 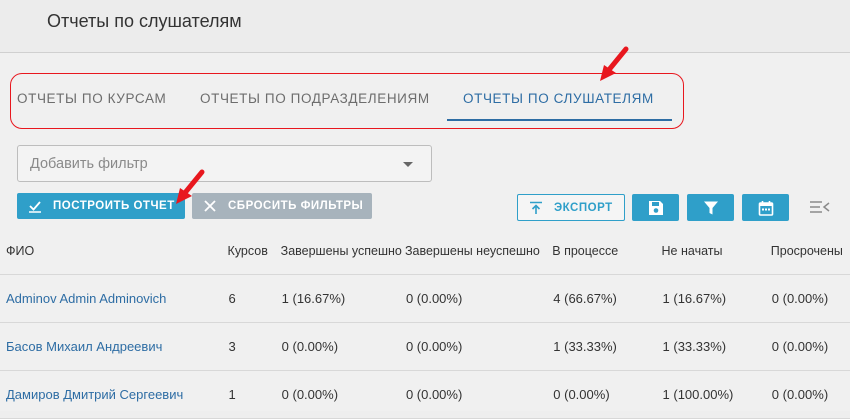 I want to click on filter-button, so click(x=710, y=207).